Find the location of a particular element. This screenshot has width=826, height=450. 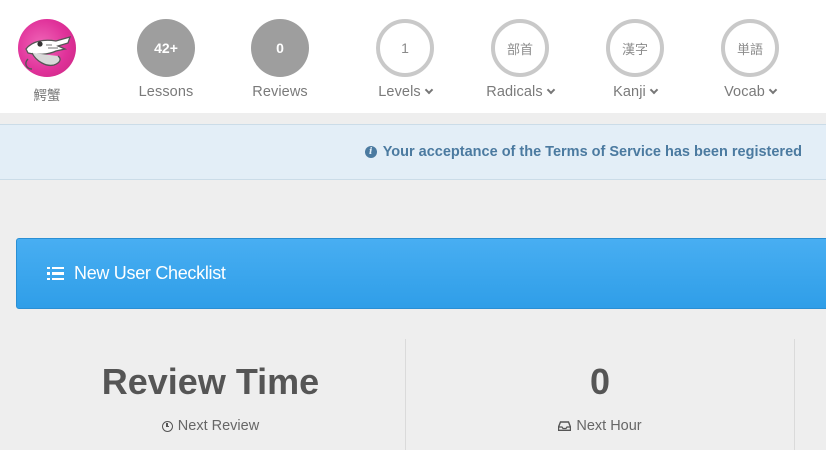

reviews-label: Reviews is located at coordinates (280, 92).